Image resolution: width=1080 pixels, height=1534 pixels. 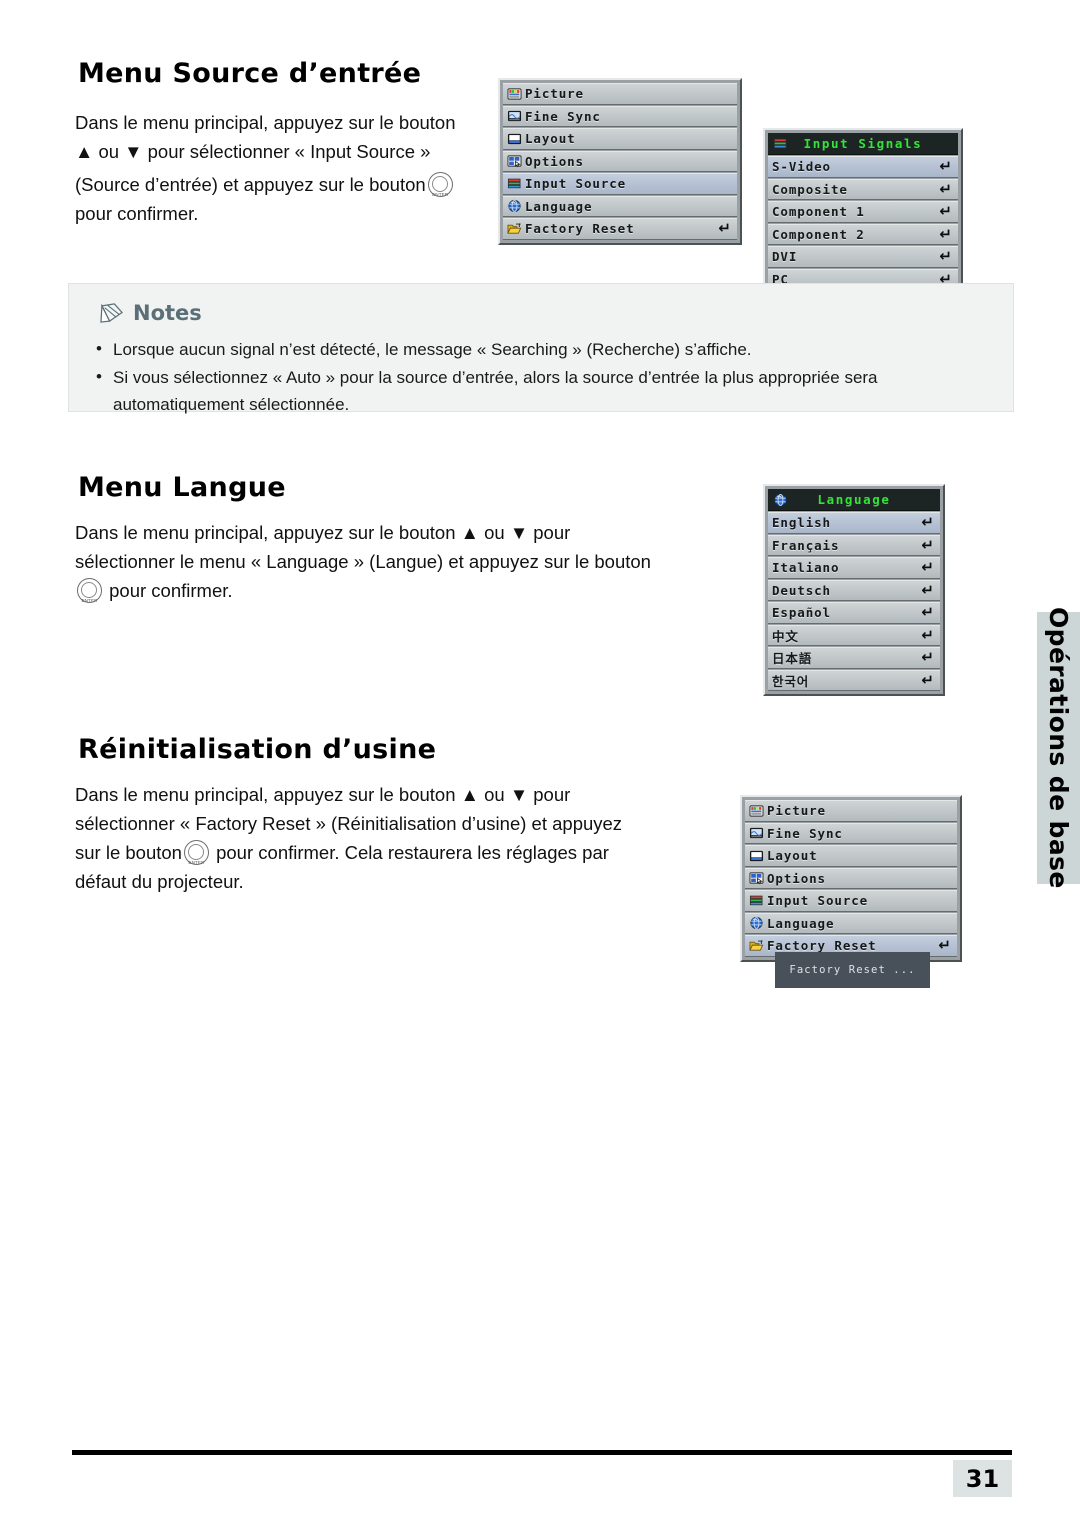 I want to click on osd-menu-item: 中文 ↵, so click(x=854, y=635).